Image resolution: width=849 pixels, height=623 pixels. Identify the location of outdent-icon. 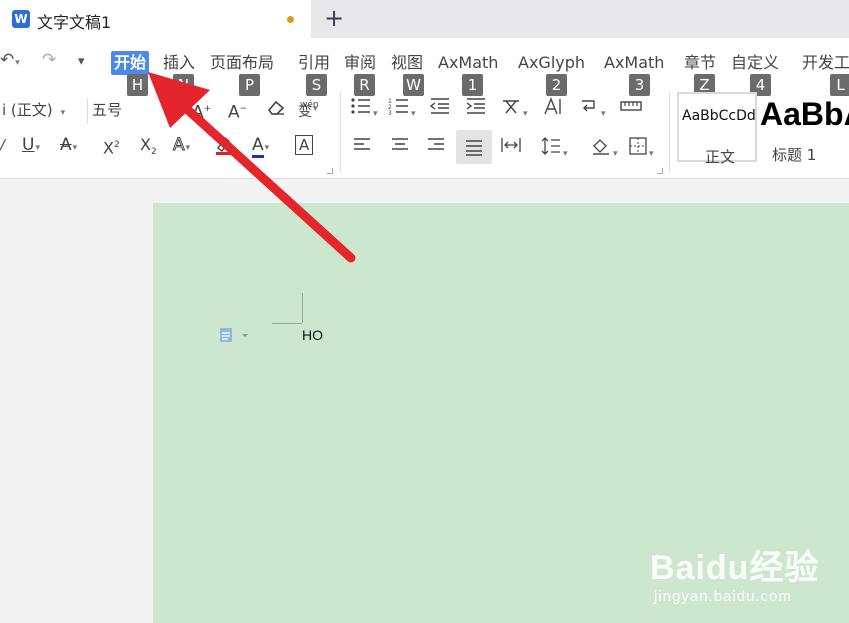
(439, 106).